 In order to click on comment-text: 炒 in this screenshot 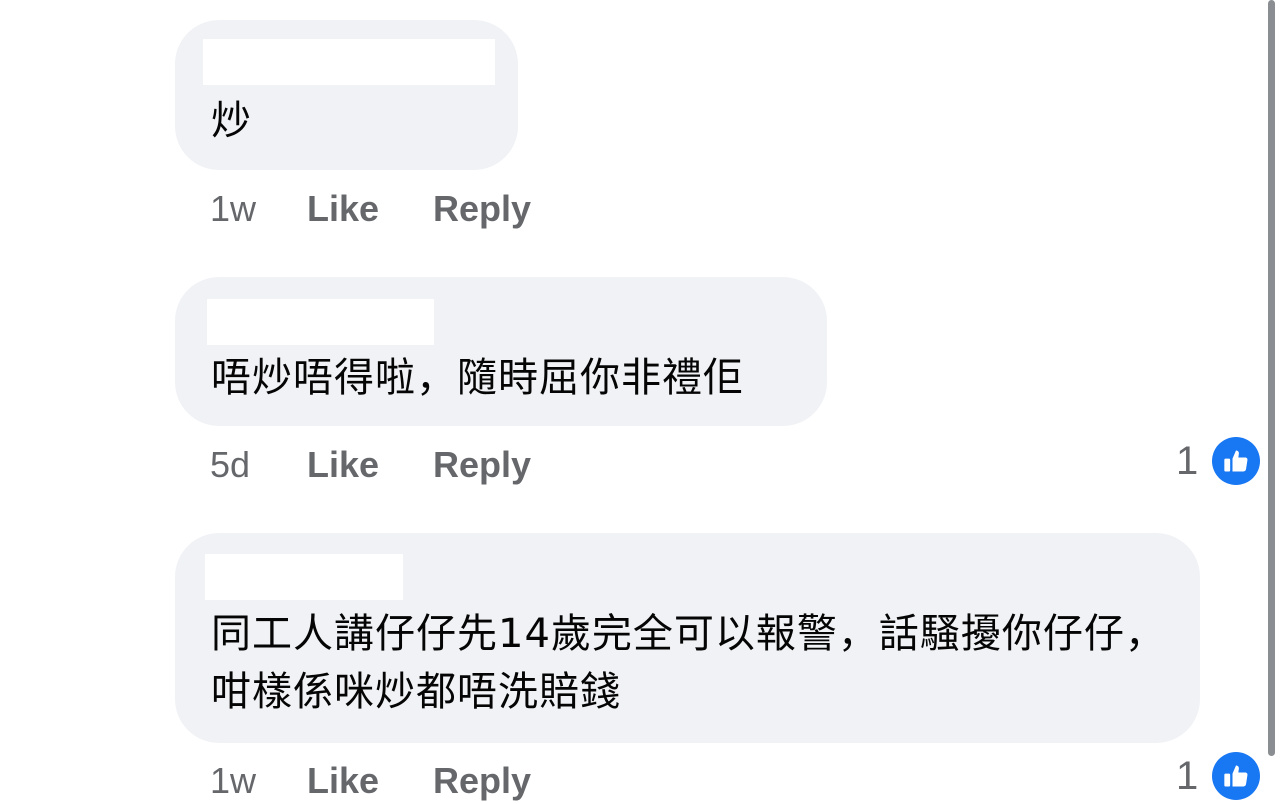, I will do `click(231, 121)`.